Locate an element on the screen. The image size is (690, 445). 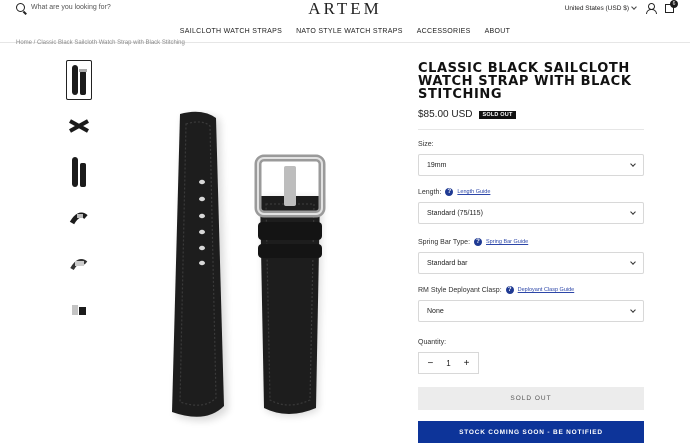
size-option: Size: 19mm is located at coordinates (531, 158).